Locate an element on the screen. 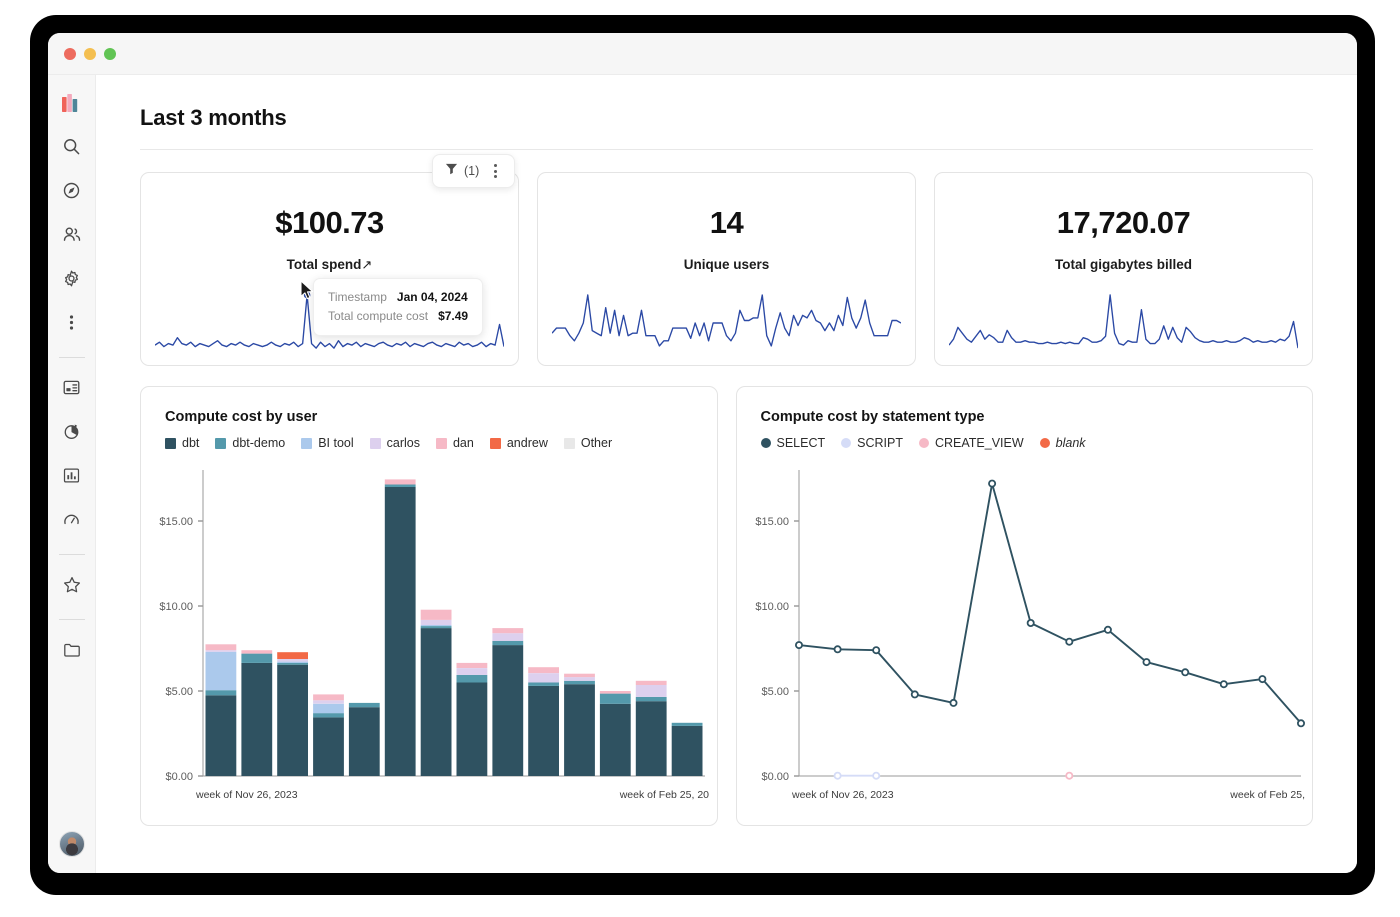 Image resolution: width=1400 pixels, height=917 pixels. bar-segment-dan is located at coordinates (257, 652).